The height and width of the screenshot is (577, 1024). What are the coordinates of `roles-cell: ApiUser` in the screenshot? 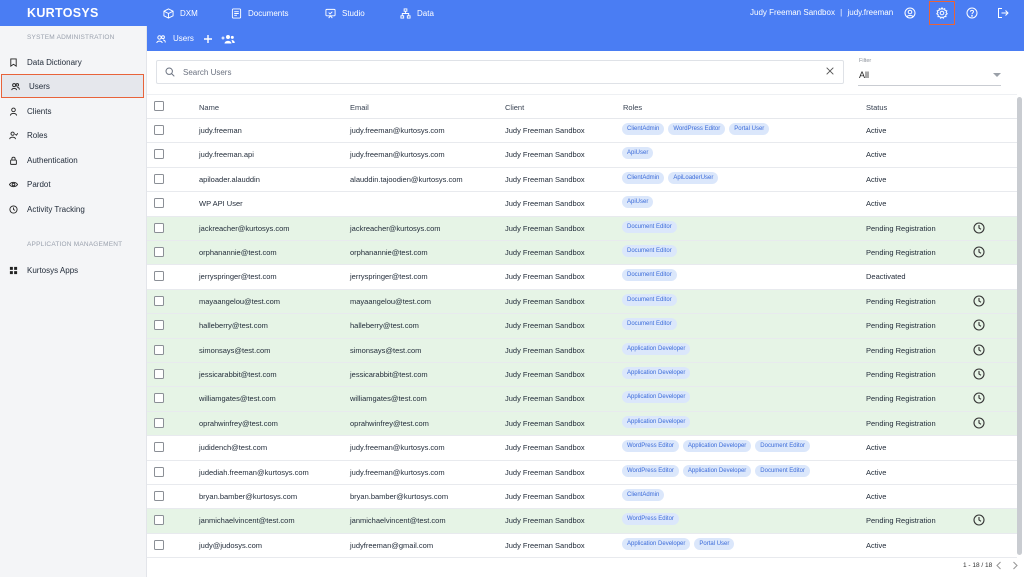 It's located at (638, 202).